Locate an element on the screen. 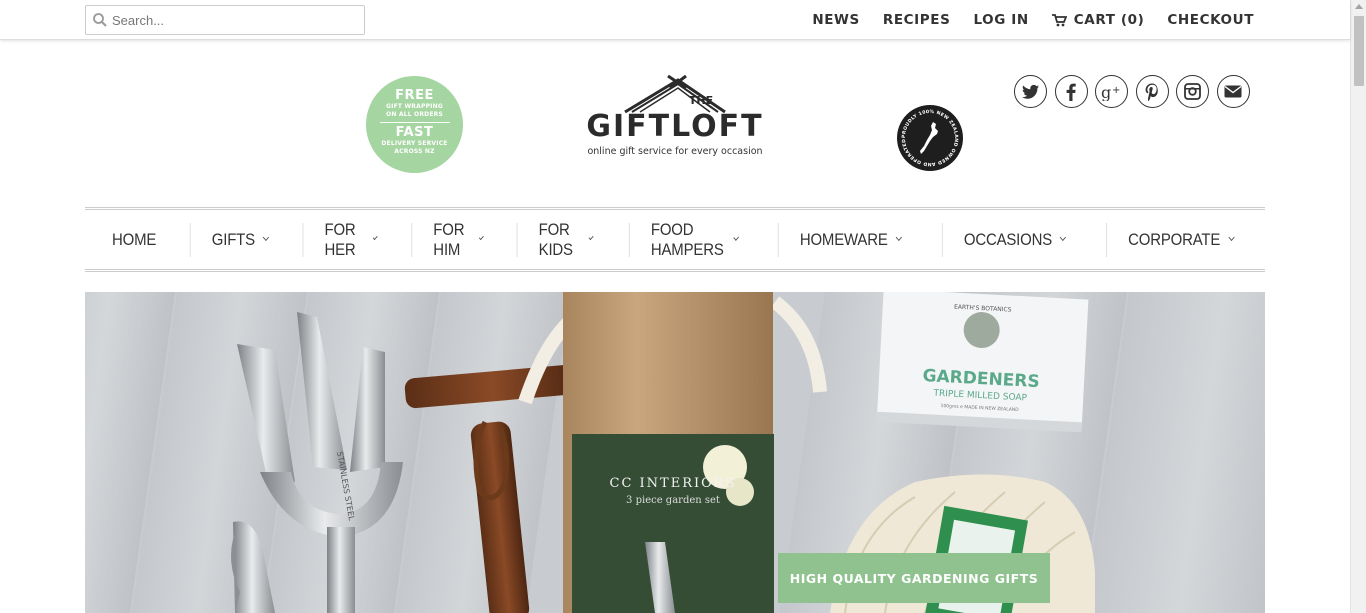 Image resolution: width=1366 pixels, height=613 pixels. nav-for-him: FOR HIM is located at coordinates (457, 239).